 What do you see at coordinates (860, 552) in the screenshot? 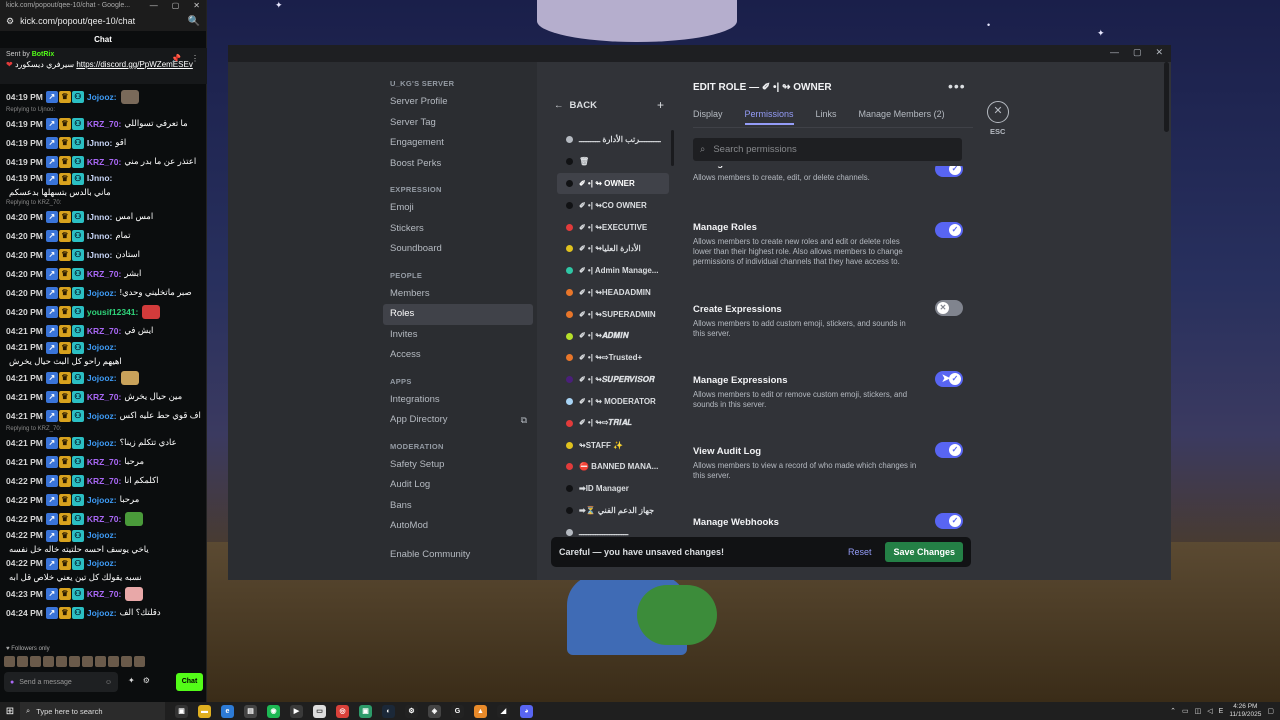
I see `reset-button: Reset` at bounding box center [860, 552].